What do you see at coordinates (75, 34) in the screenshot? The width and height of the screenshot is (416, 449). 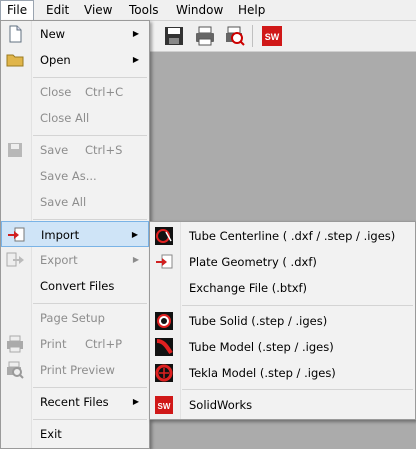 I see `menu-item-new: New ▶` at bounding box center [75, 34].